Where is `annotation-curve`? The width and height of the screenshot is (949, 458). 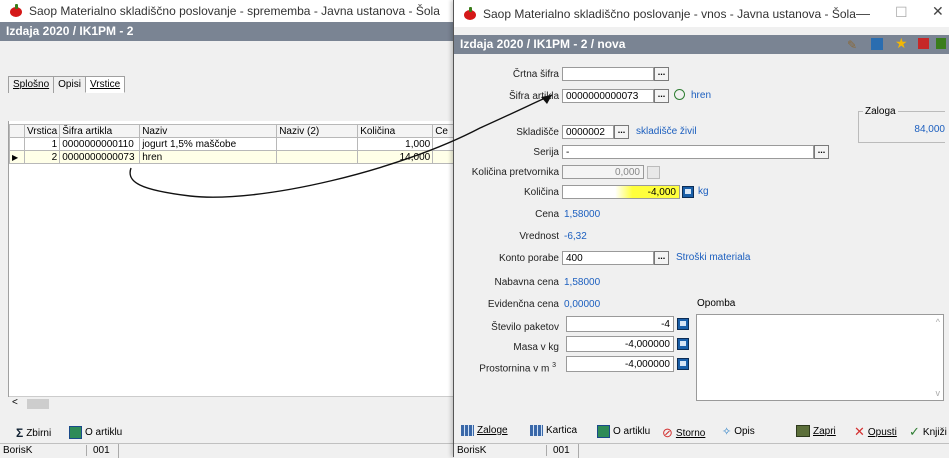 annotation-curve is located at coordinates (341, 146).